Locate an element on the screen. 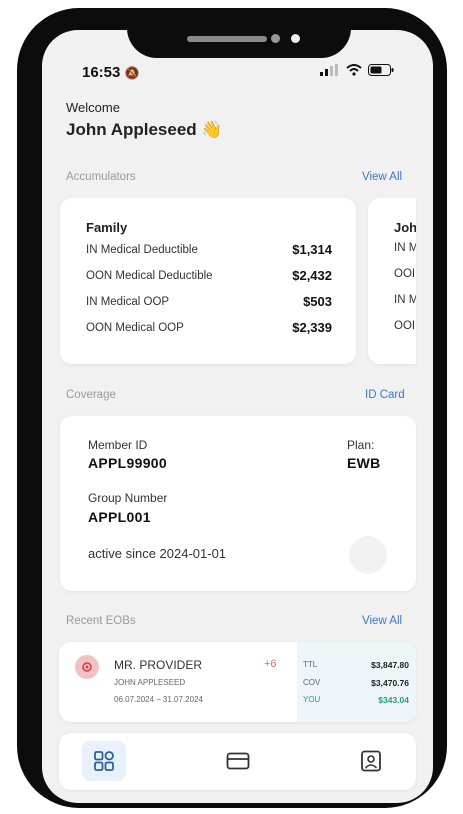 This screenshot has width=463, height=814. accumulator-label: IN Medical Deductible is located at coordinates (142, 249).